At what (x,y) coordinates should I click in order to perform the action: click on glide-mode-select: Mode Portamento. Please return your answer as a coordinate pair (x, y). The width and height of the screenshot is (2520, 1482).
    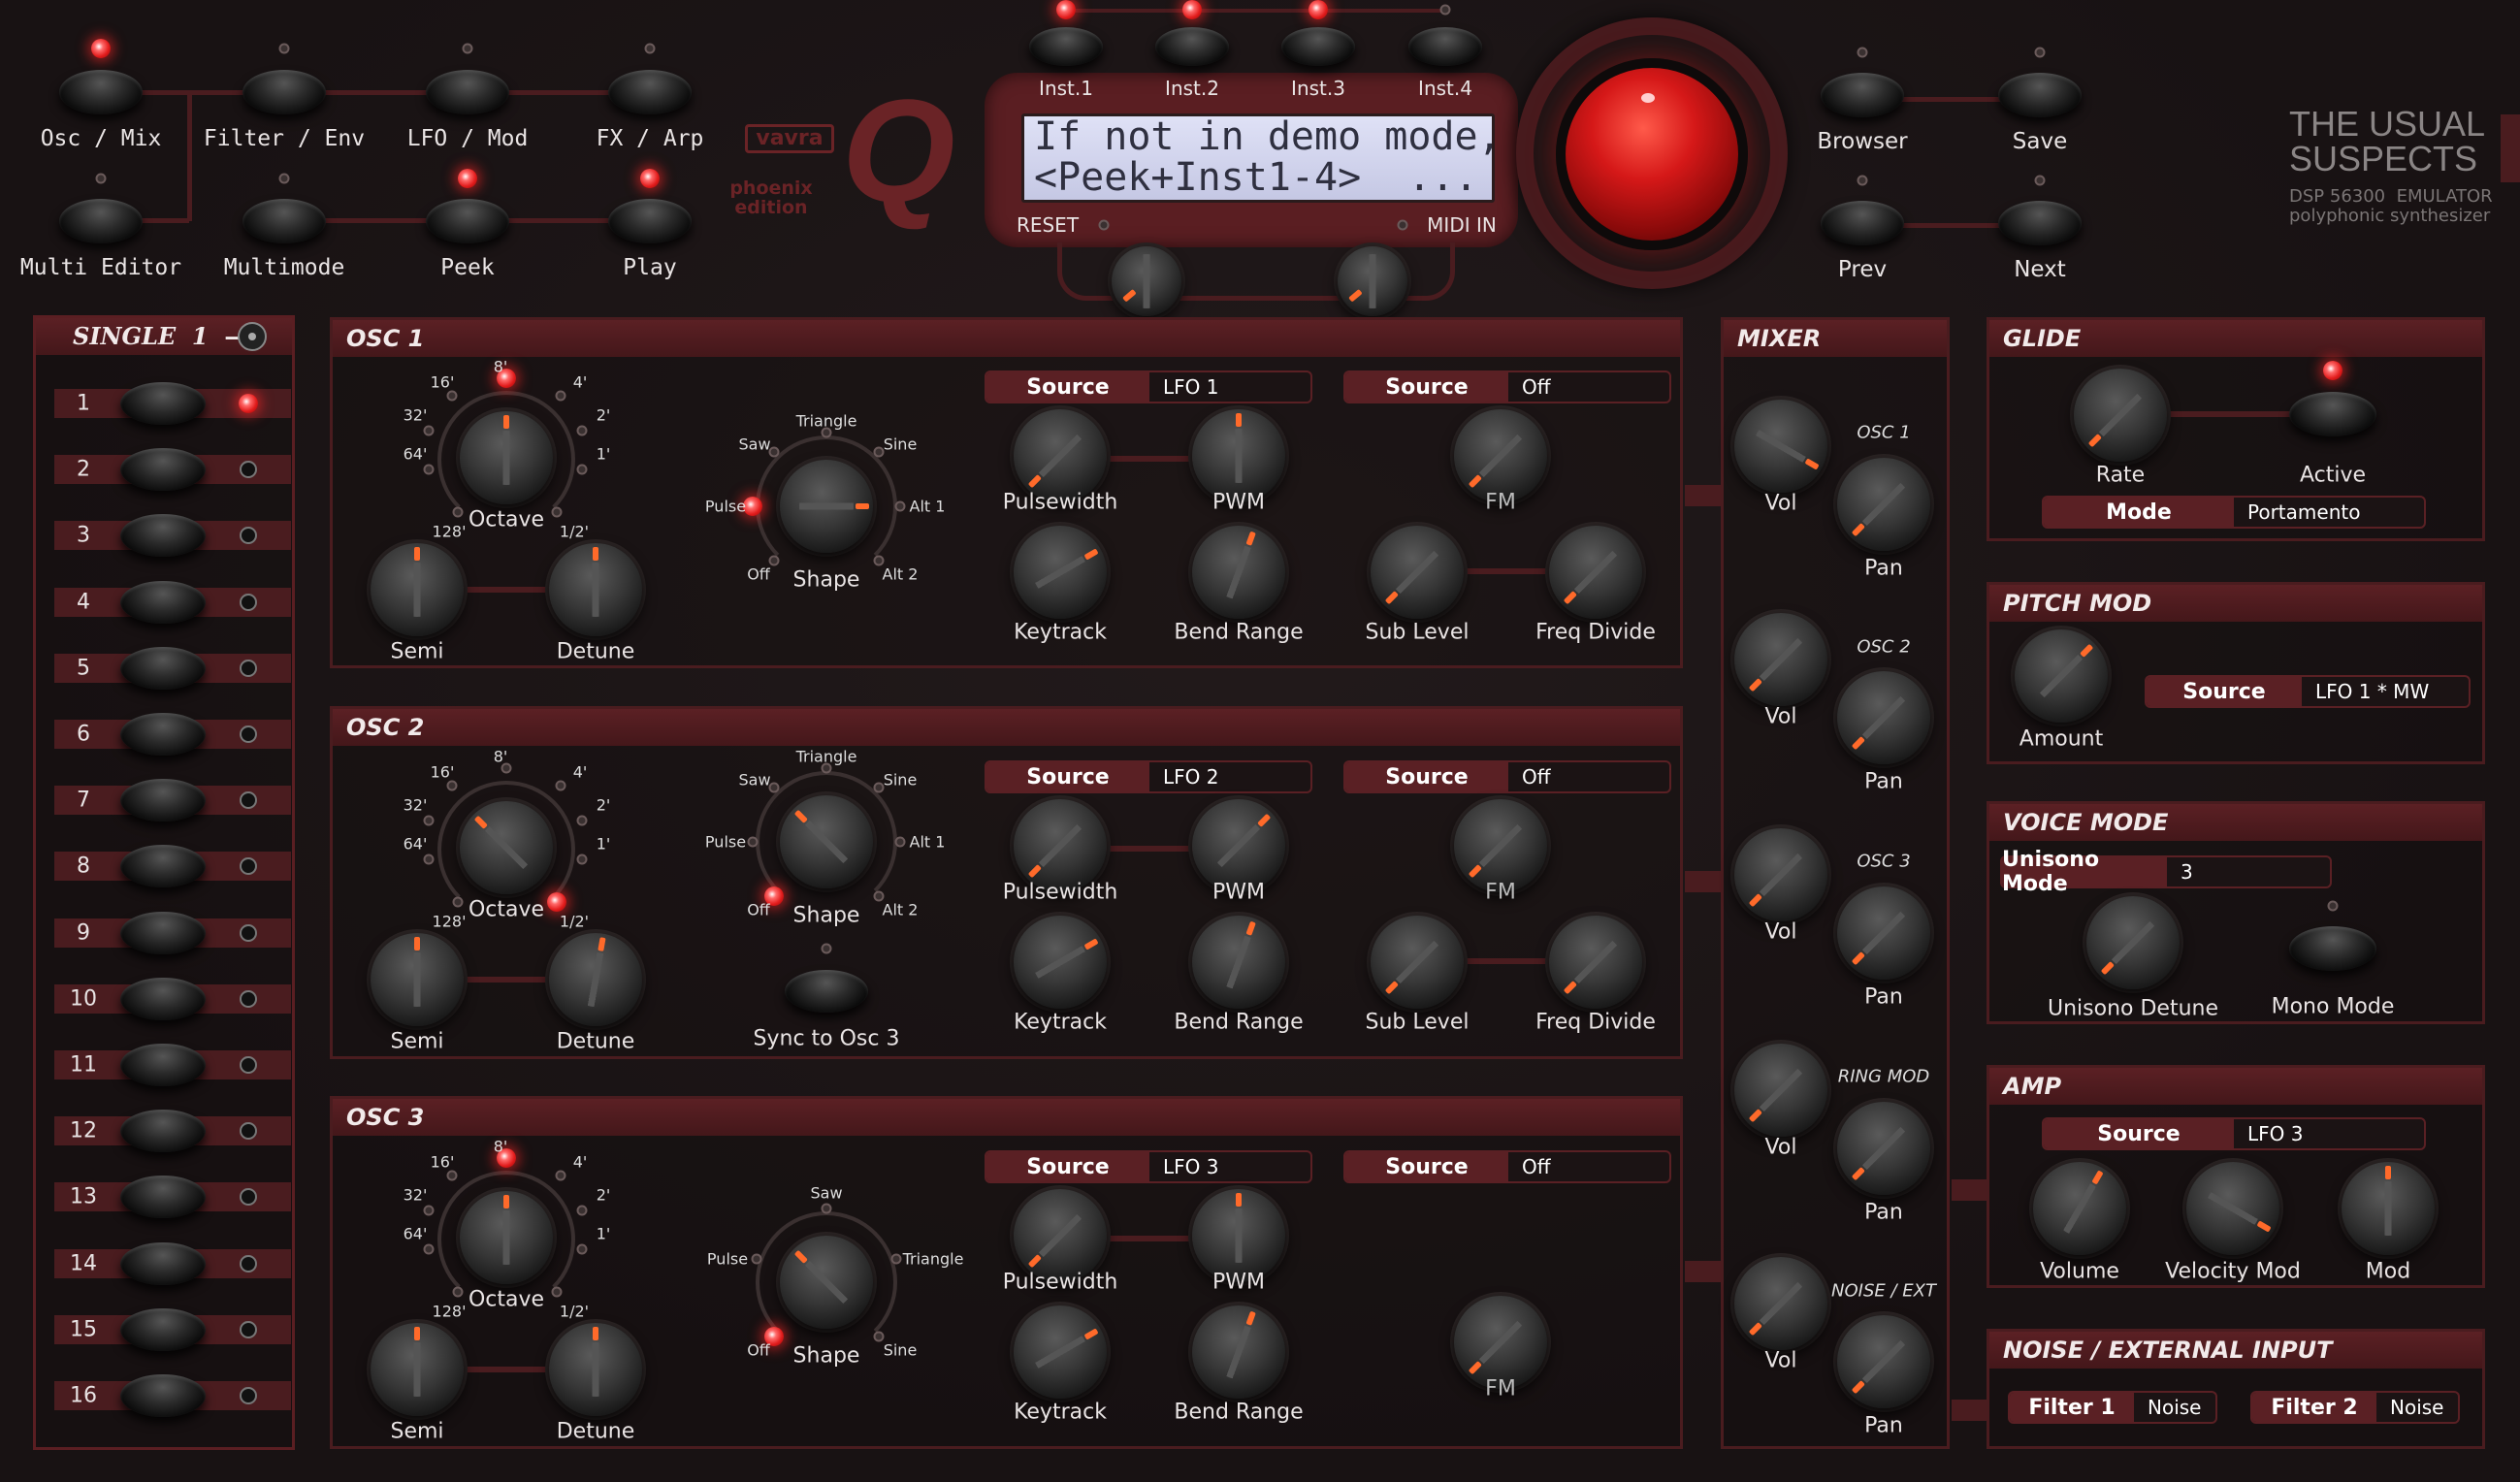
    Looking at the image, I should click on (2234, 512).